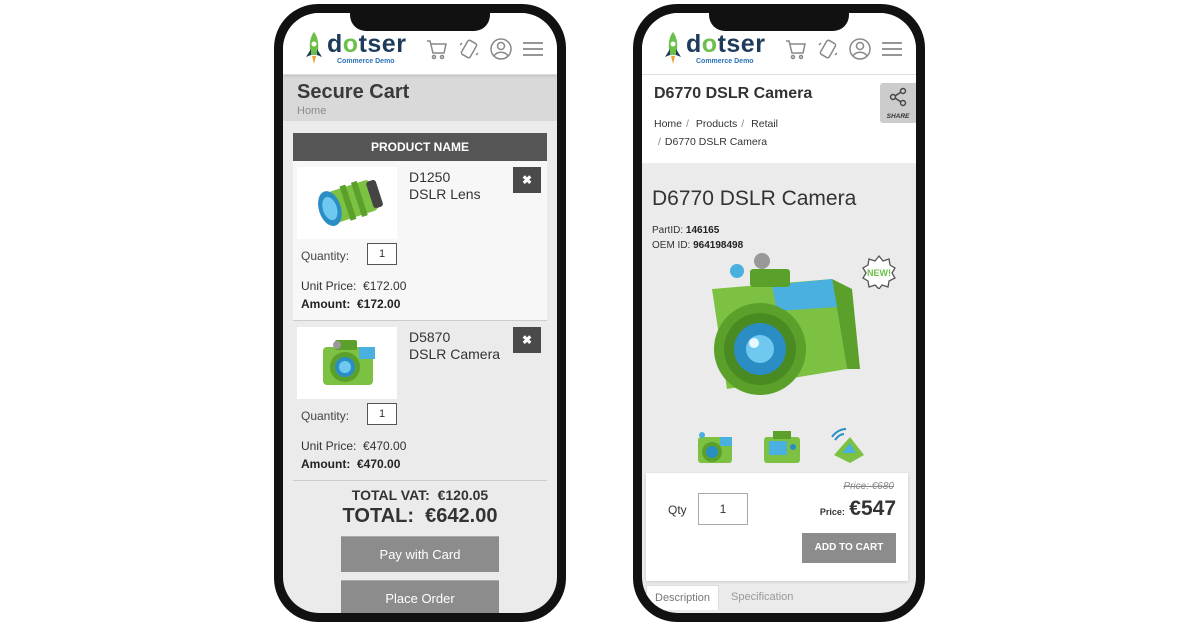  I want to click on product-name-column-header: PRODUCT NAME, so click(420, 147).